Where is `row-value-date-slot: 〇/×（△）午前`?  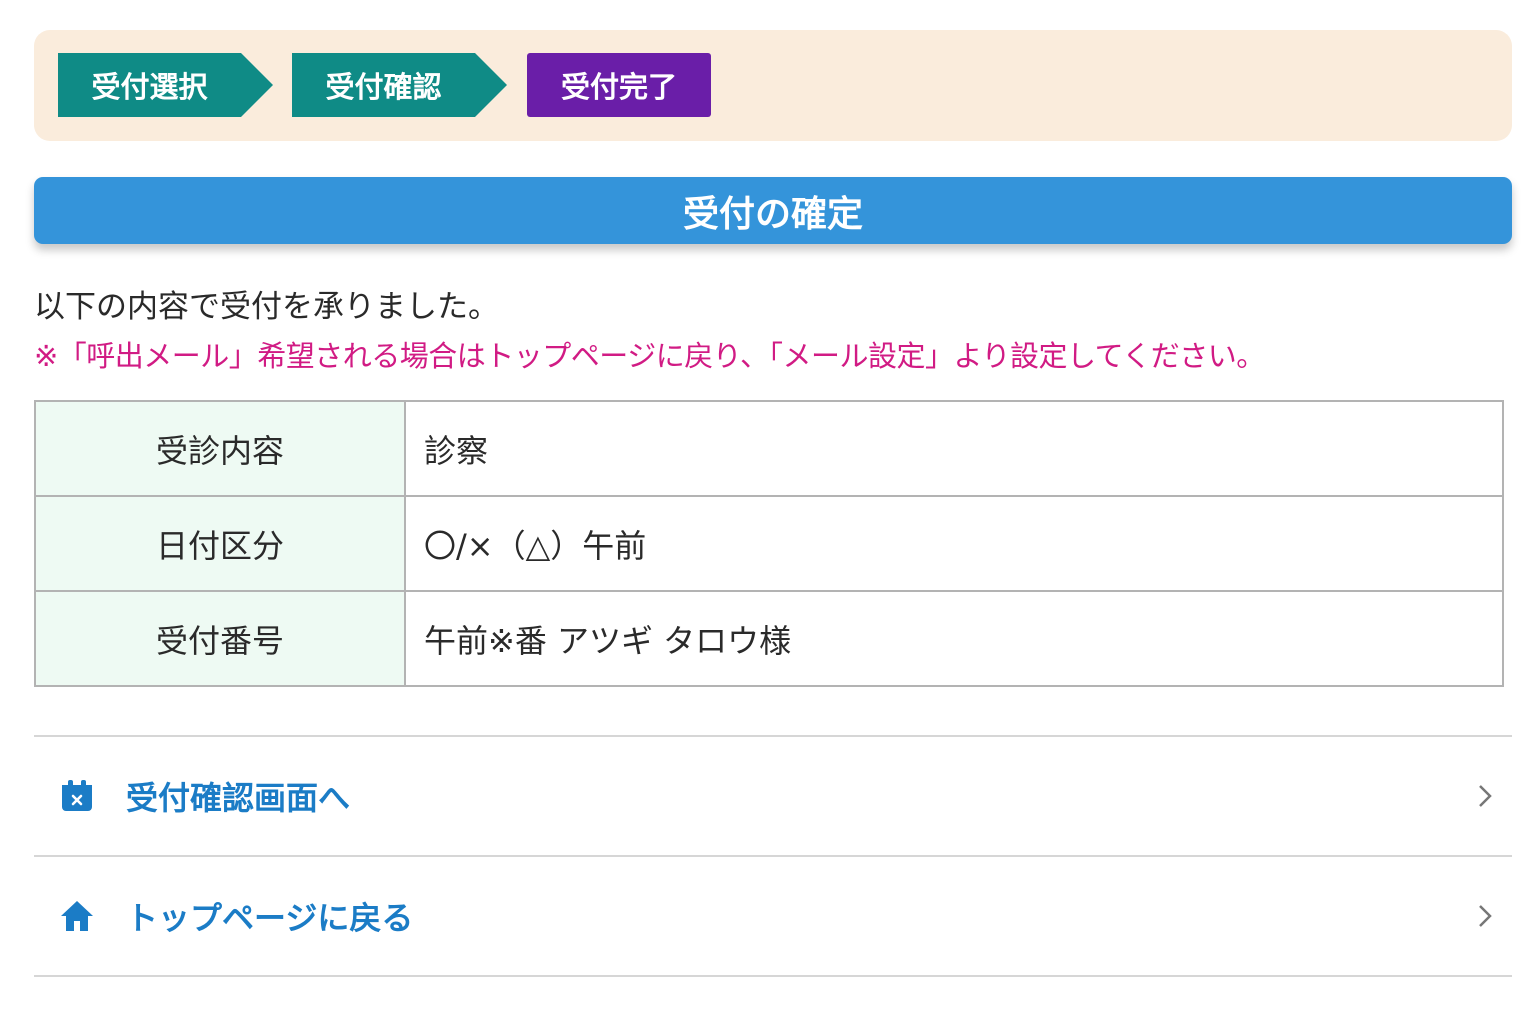 row-value-date-slot: 〇/×（△）午前 is located at coordinates (954, 543).